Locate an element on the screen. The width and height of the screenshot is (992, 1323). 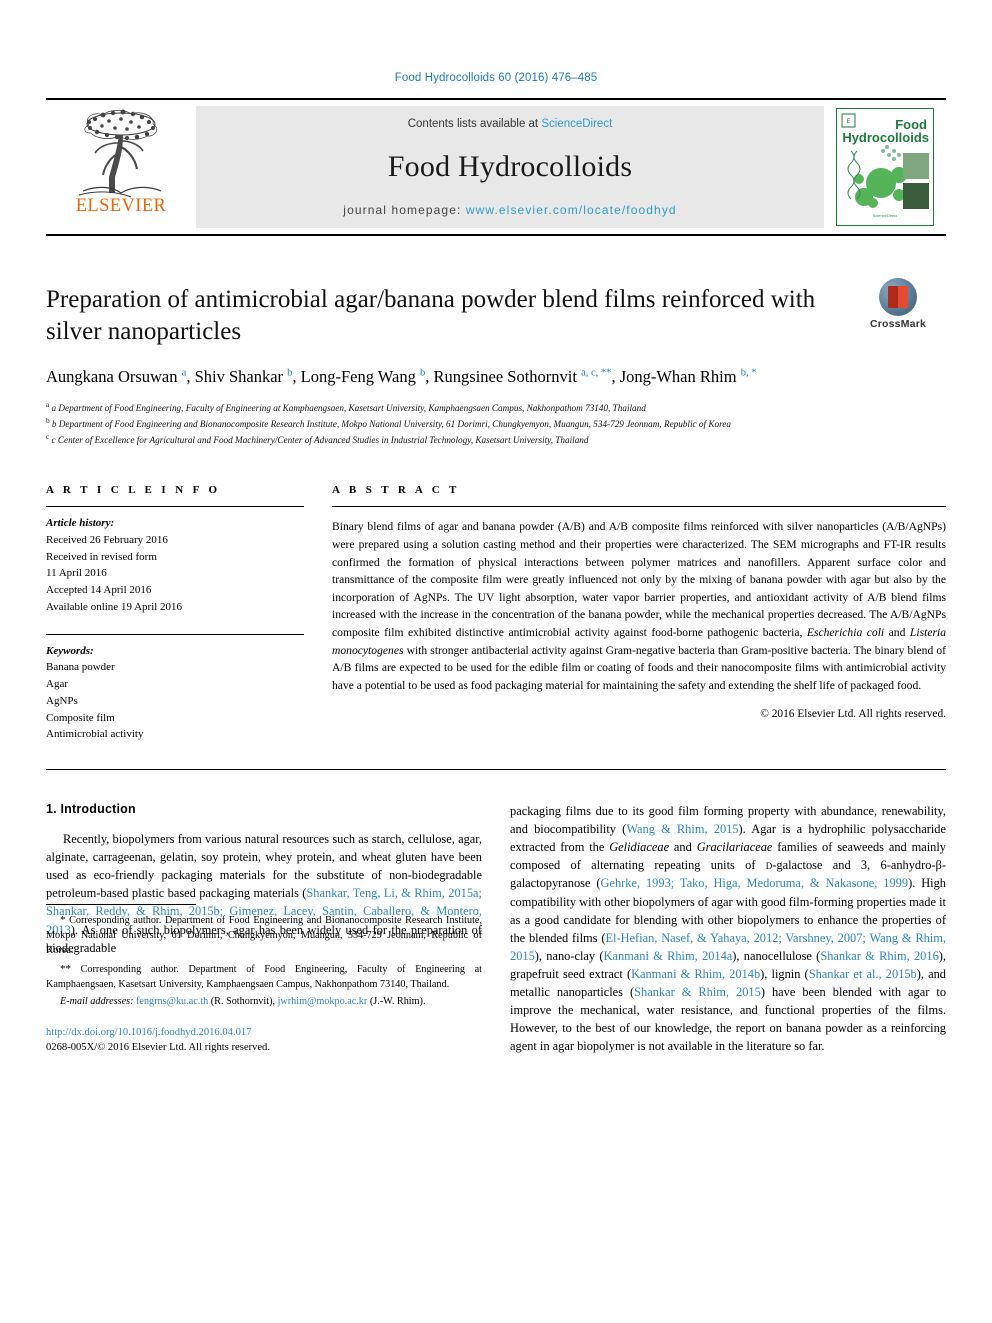
journal-cover-thumbnail: E Food Hydrocolloids ScienceDirect is located at coordinates (885, 167).